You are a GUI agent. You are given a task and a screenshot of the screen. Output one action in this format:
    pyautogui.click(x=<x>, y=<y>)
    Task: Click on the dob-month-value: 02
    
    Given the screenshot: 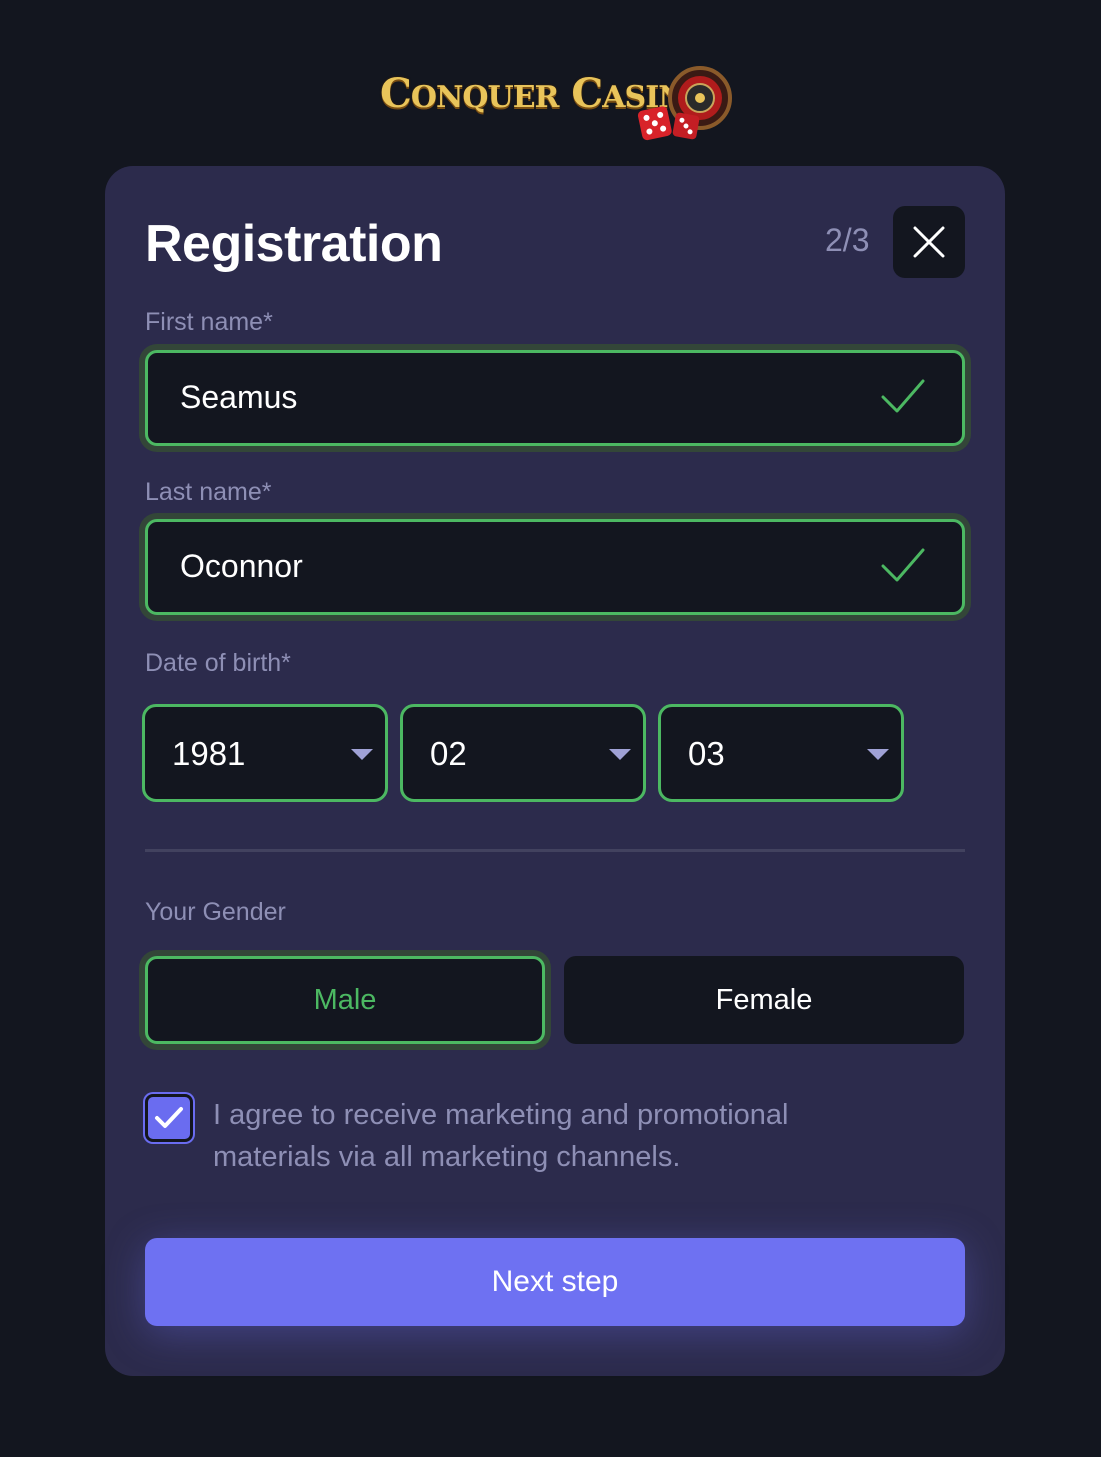 What is the action you would take?
    pyautogui.click(x=448, y=753)
    